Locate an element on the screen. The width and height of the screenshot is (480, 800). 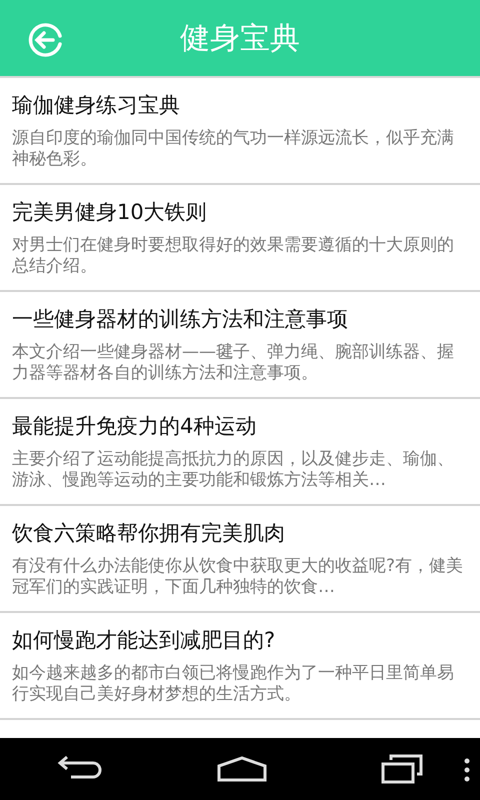
article-summary: 对男士们在健身时要想取得好的效果需要遵循的十大原则的总结介绍。 is located at coordinates (233, 256).